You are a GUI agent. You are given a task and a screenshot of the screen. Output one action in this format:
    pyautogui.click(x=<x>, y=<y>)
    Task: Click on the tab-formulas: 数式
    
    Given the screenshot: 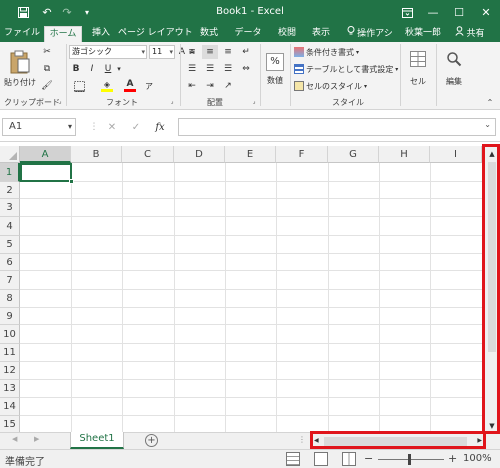 What is the action you would take?
    pyautogui.click(x=209, y=34)
    